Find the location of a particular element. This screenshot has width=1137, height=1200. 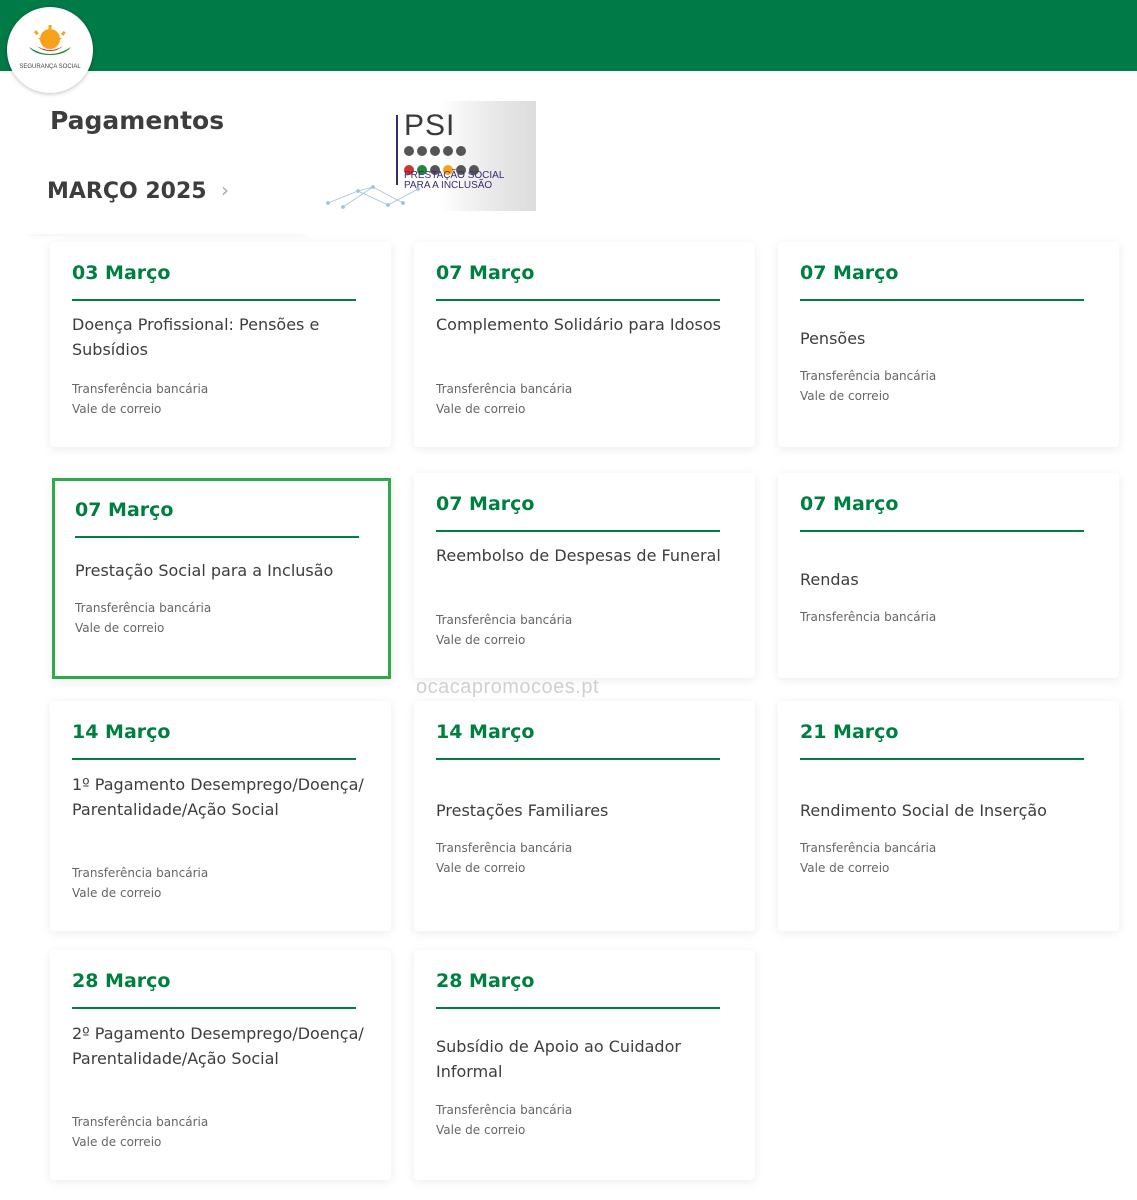

watermark: ocacapromocoes.pt is located at coordinates (508, 687).